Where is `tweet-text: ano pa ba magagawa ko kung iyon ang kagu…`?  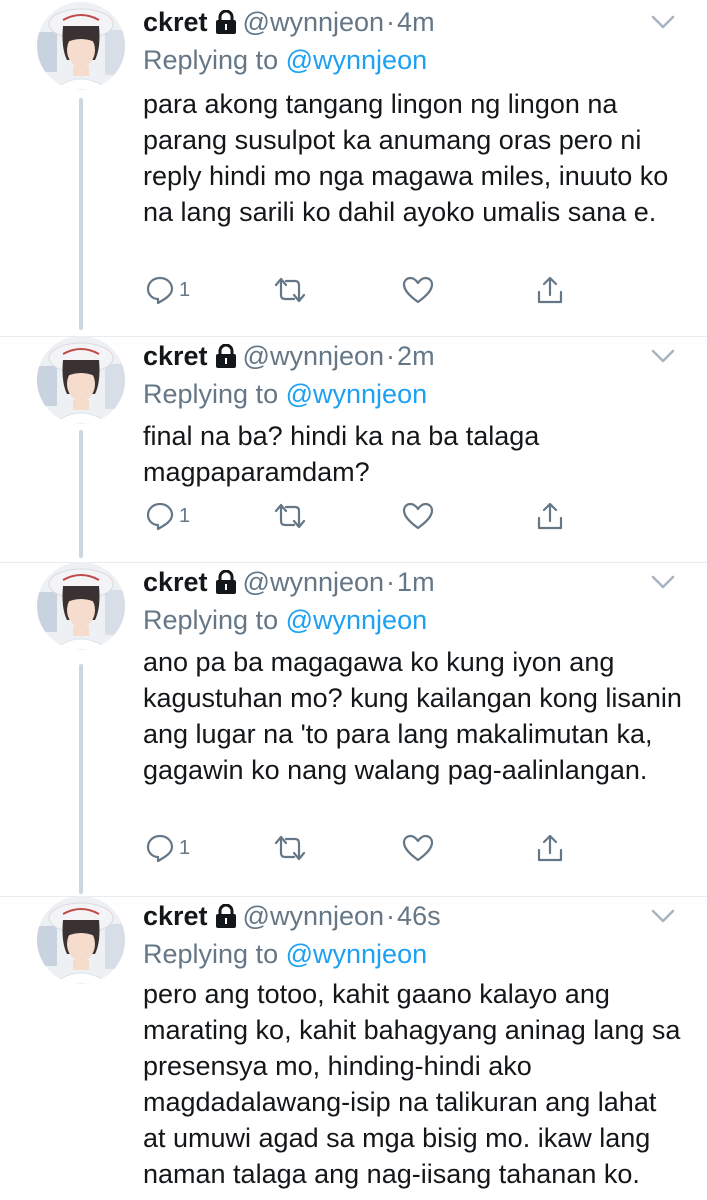 tweet-text: ano pa ba magagawa ko kung iyon ang kagu… is located at coordinates (412, 716).